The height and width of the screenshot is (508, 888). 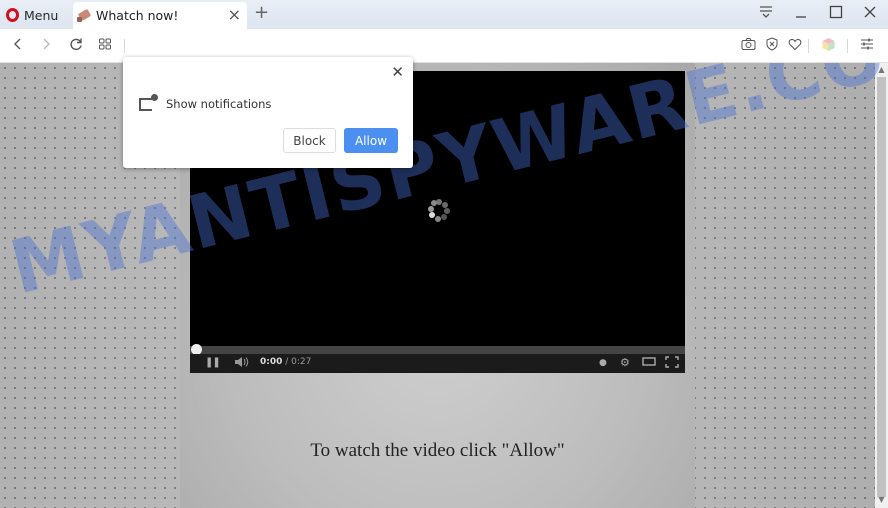 I want to click on settings-gear-icon: ⚙, so click(x=625, y=363).